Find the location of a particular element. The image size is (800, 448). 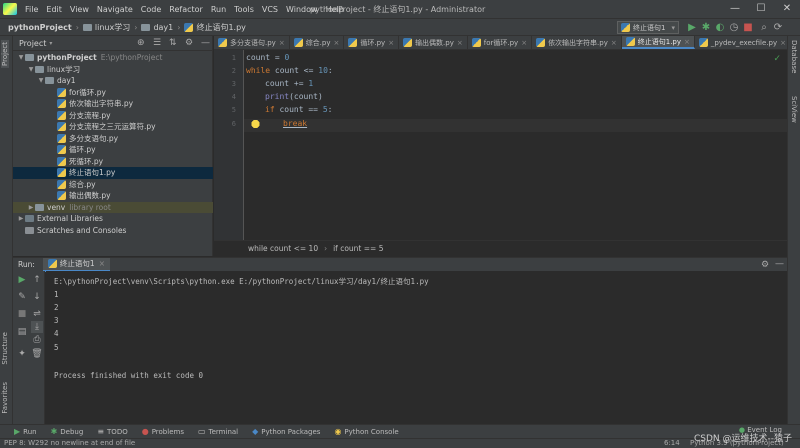

tree-item-project-root: ▼ pythonProject E:\pythonProject is located at coordinates (113, 58).